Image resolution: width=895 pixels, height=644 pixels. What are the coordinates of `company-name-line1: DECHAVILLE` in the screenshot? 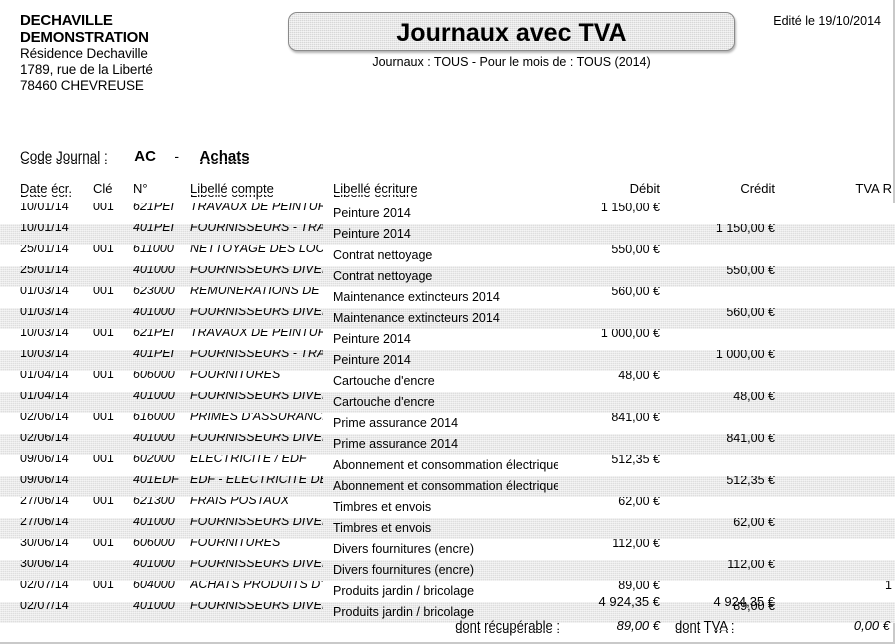 It's located at (66, 20).